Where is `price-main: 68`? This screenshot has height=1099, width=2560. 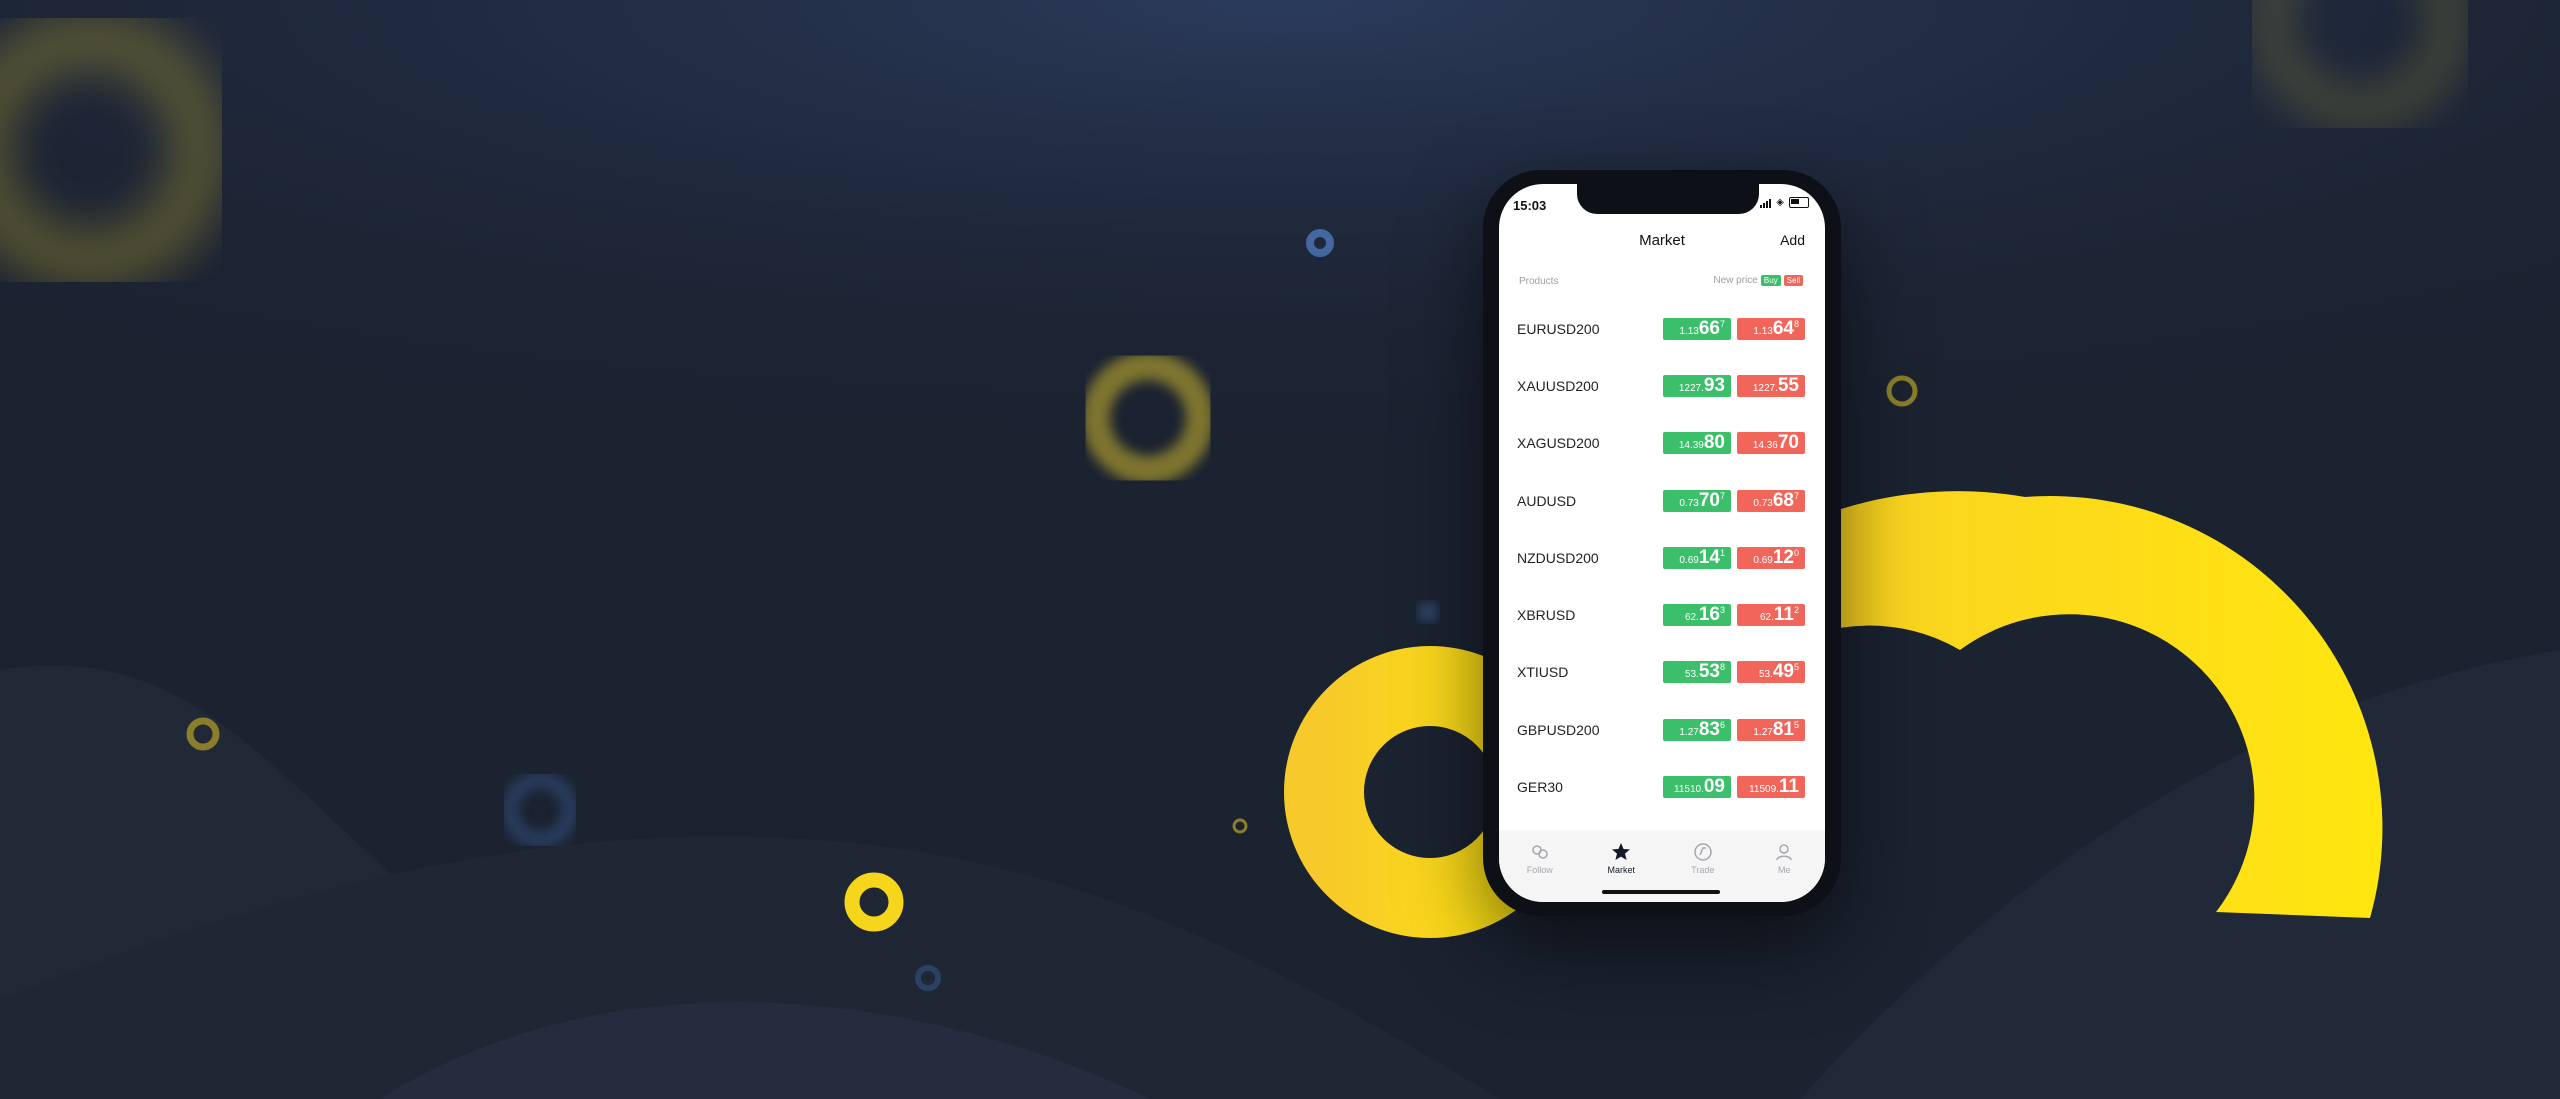 price-main: 68 is located at coordinates (1783, 500).